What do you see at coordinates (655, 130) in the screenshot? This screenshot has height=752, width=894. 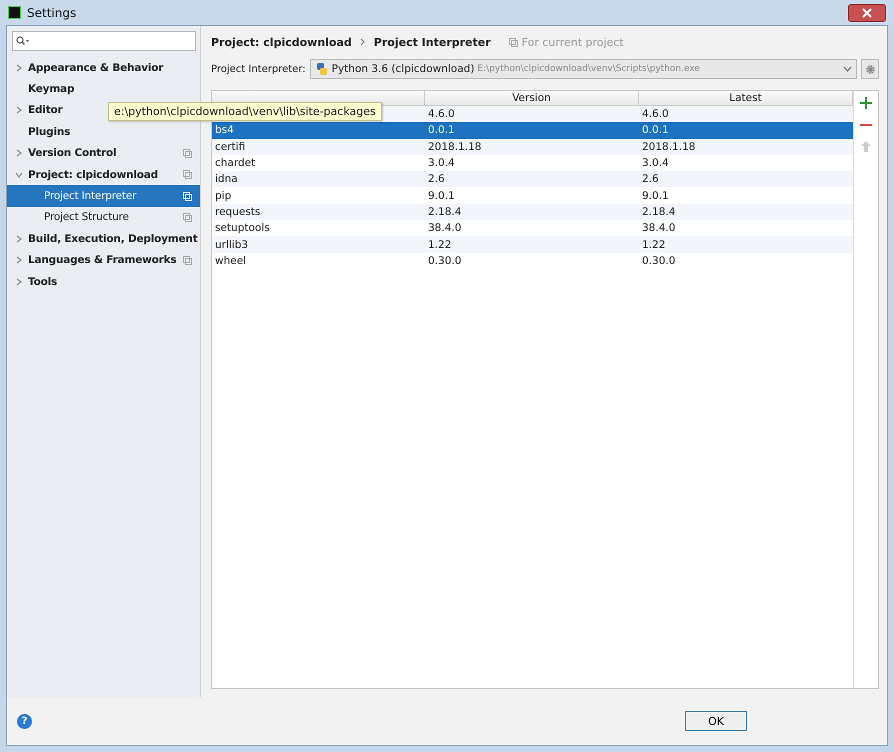 I see `latest-version-text: 0.0.1` at bounding box center [655, 130].